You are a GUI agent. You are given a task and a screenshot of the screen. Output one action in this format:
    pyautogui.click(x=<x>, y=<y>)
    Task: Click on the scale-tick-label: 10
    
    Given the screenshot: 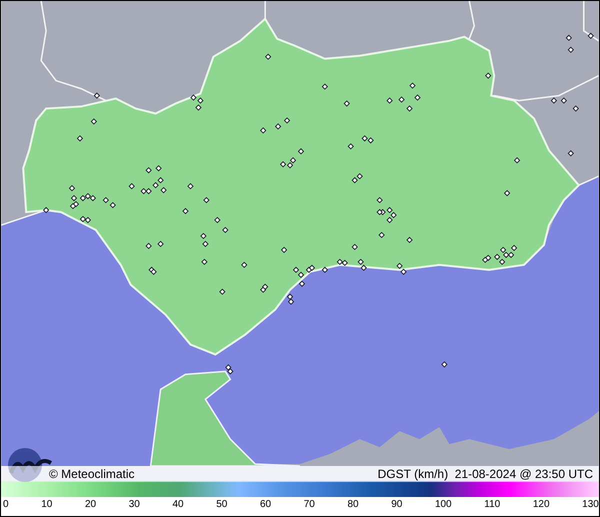 What is the action you would take?
    pyautogui.click(x=46, y=504)
    